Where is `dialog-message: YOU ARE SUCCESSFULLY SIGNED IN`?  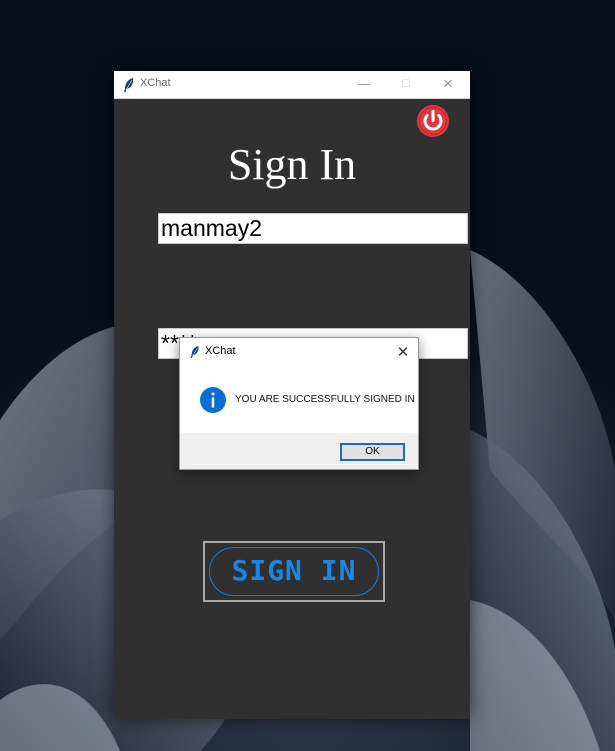 dialog-message: YOU ARE SUCCESSFULLY SIGNED IN is located at coordinates (325, 399).